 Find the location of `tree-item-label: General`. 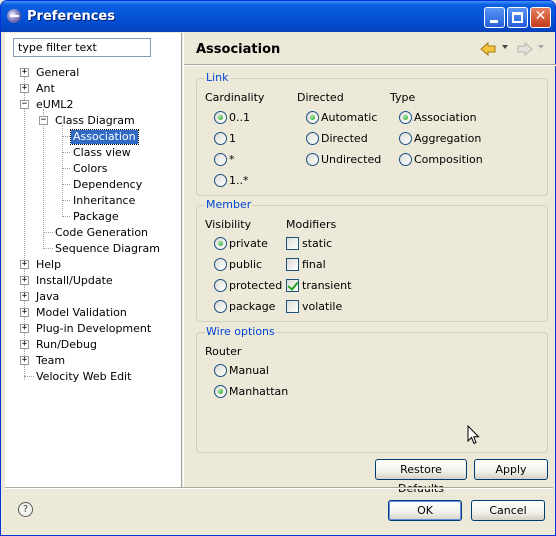

tree-item-label: General is located at coordinates (58, 72).